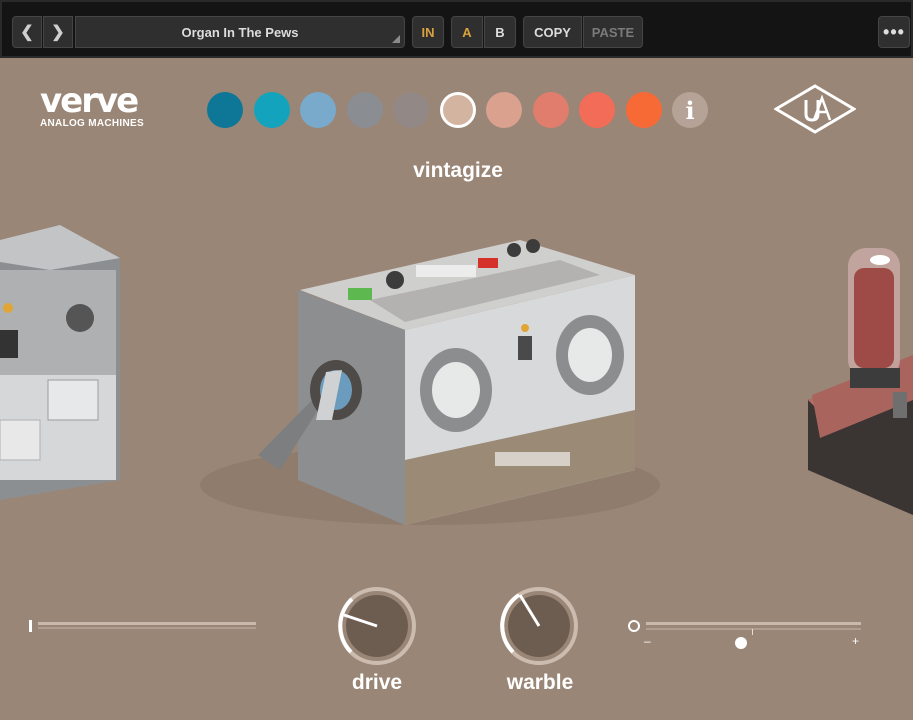 This screenshot has width=913, height=720. Describe the element at coordinates (634, 626) in the screenshot. I see `mix-icon` at that location.